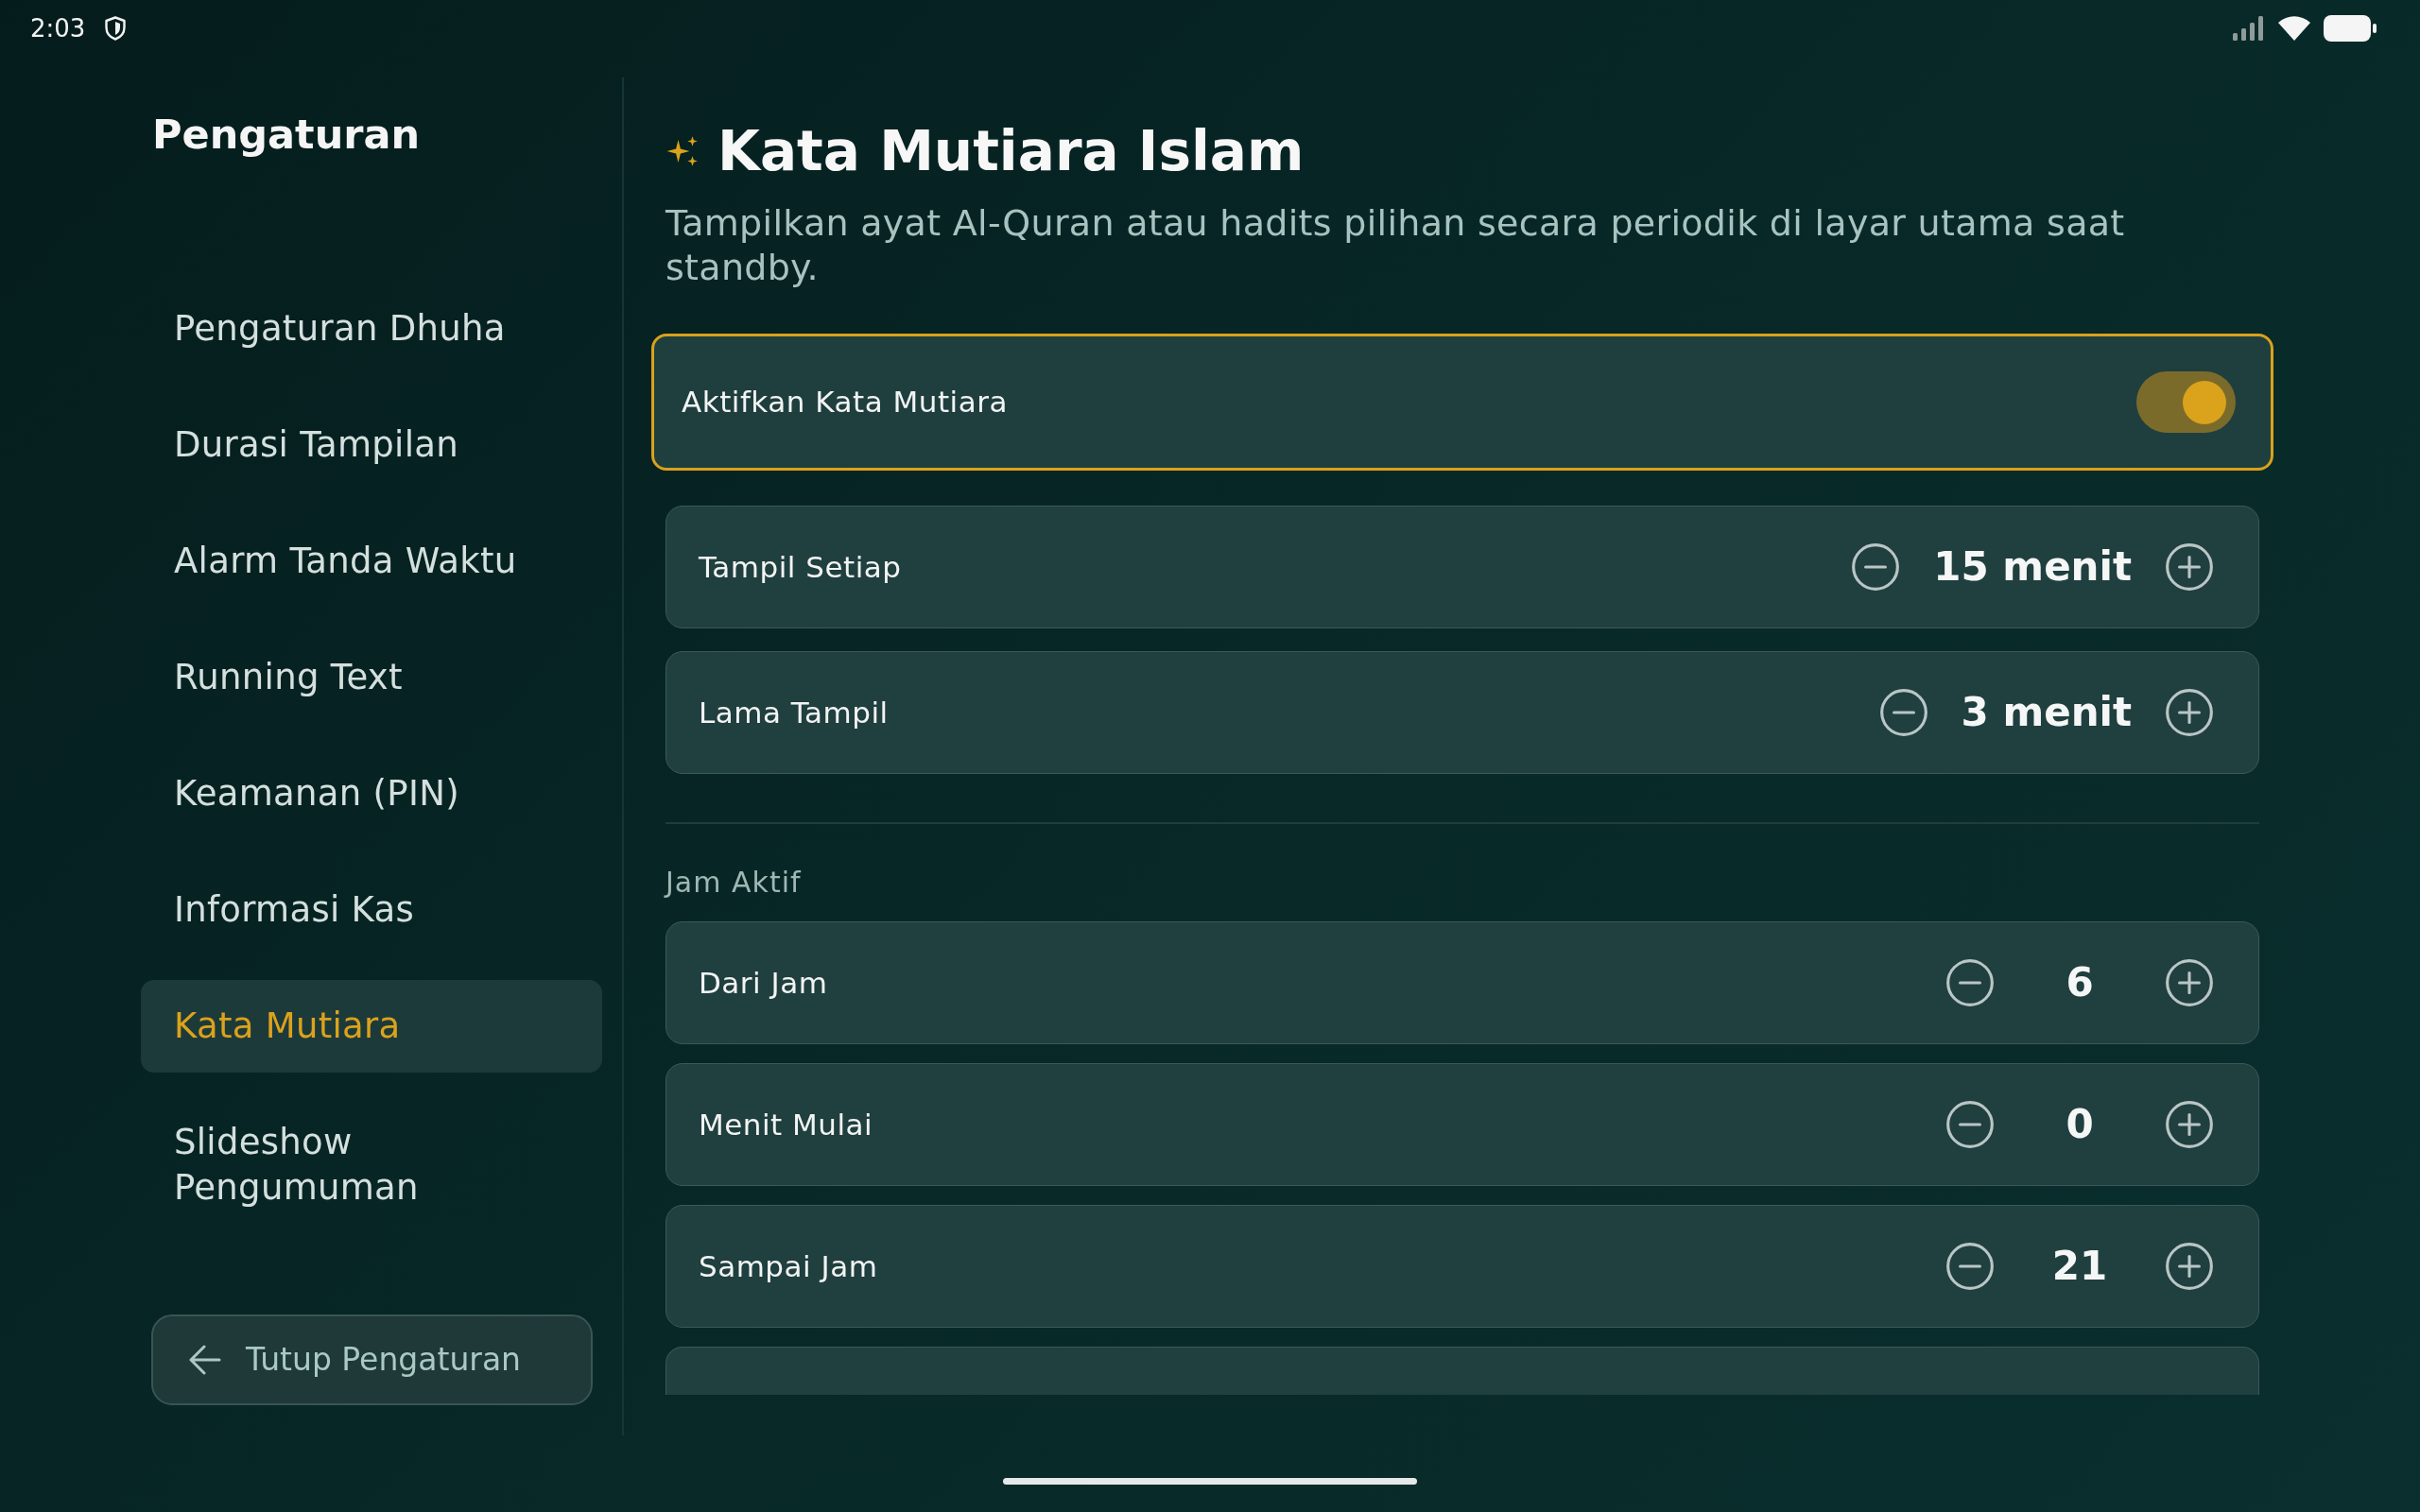 The height and width of the screenshot is (1512, 2420). Describe the element at coordinates (2249, 28) in the screenshot. I see `signal-icon` at that location.